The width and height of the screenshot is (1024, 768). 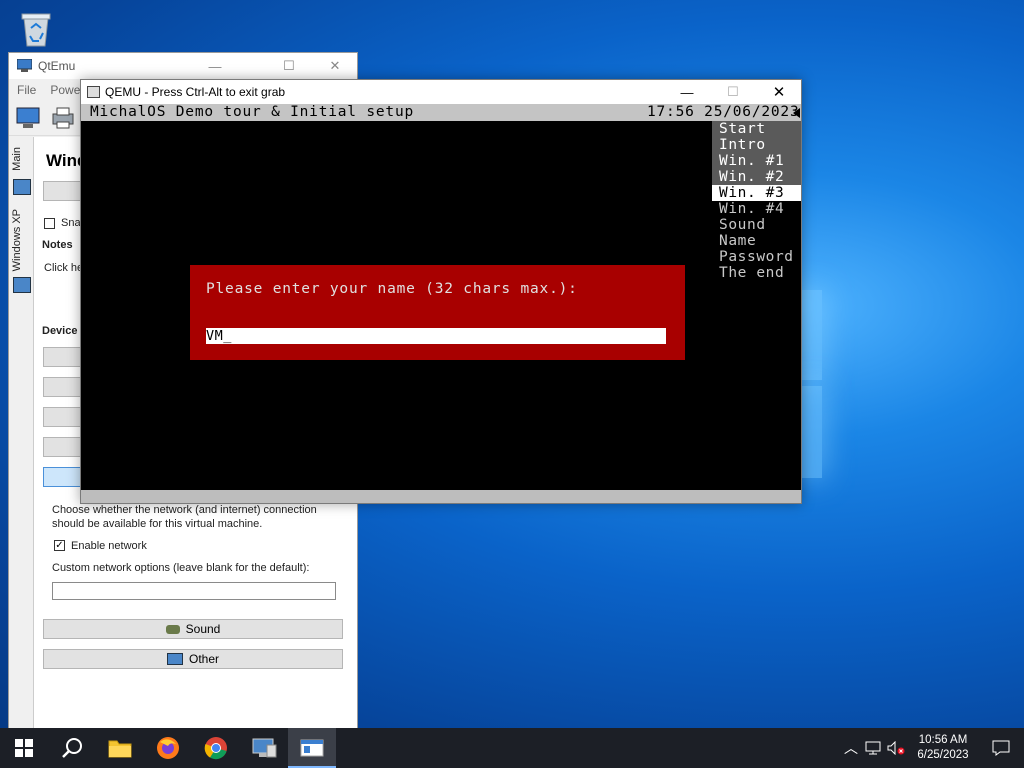 I want to click on recycle-bin-icon, so click(x=36, y=28).